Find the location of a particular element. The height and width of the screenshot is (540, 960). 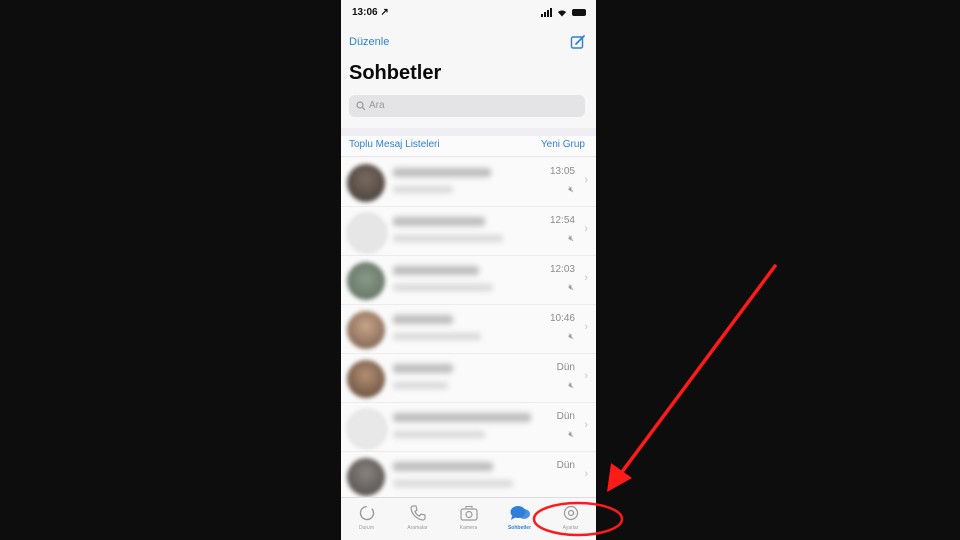

tab-chats: Sohbetler is located at coordinates (519, 519).